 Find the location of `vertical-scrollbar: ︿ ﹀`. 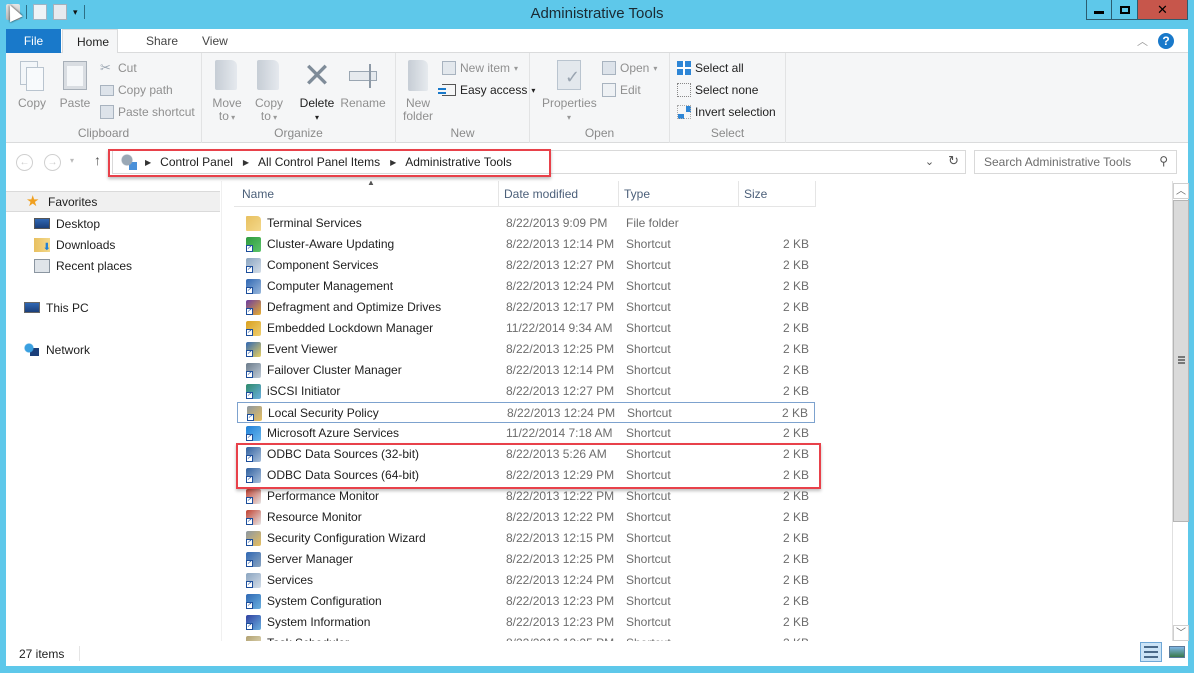

vertical-scrollbar: ︿ ﹀ is located at coordinates (1180, 411).